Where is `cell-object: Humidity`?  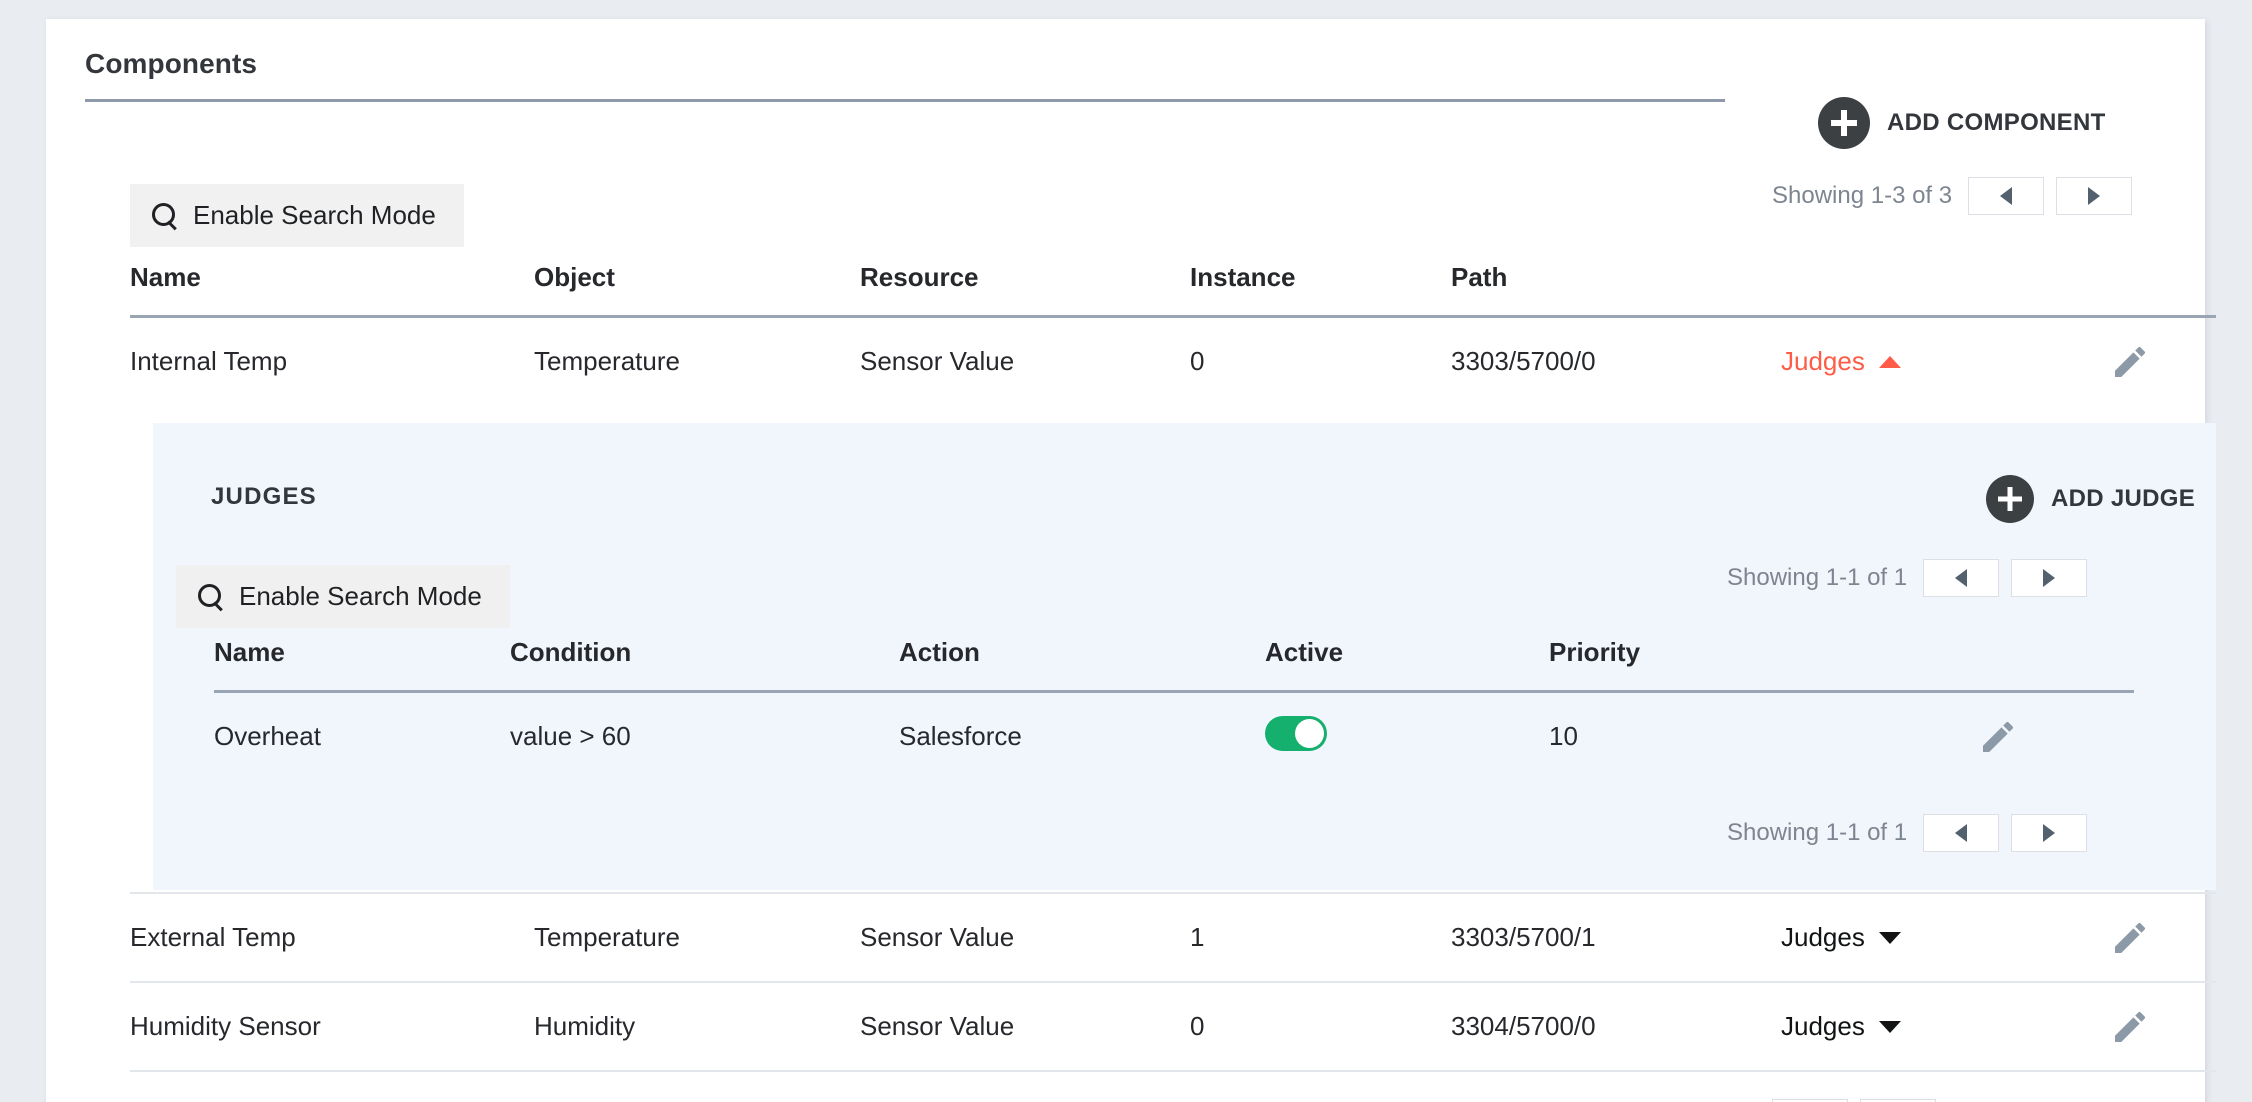 cell-object: Humidity is located at coordinates (585, 1026).